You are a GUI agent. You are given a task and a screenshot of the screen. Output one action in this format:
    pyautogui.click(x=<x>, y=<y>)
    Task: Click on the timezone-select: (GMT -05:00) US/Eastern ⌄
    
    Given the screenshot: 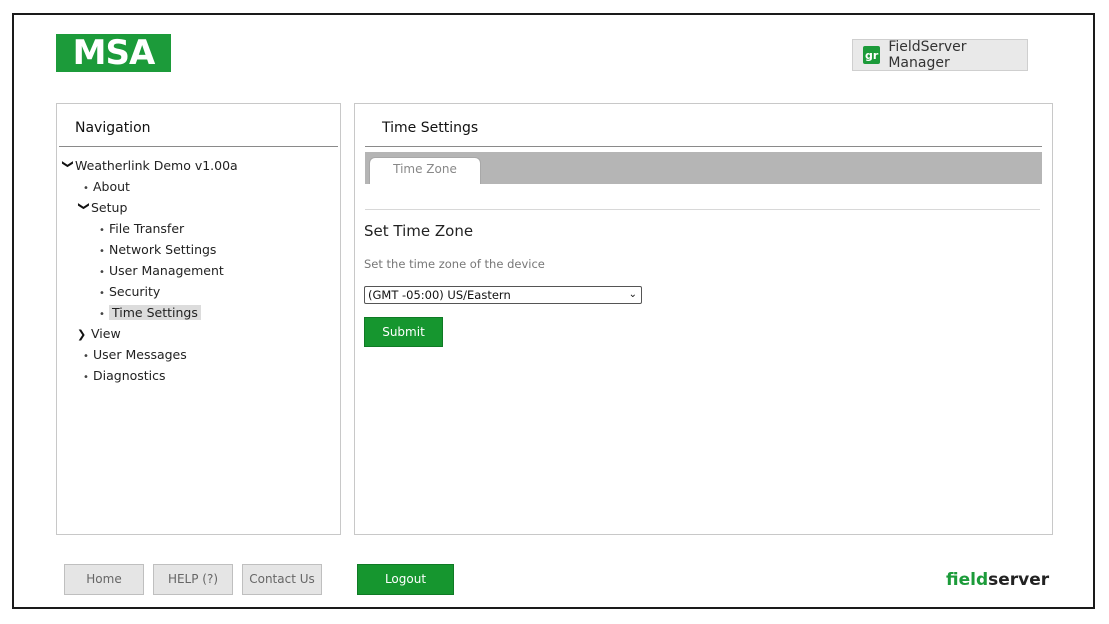 What is the action you would take?
    pyautogui.click(x=503, y=295)
    